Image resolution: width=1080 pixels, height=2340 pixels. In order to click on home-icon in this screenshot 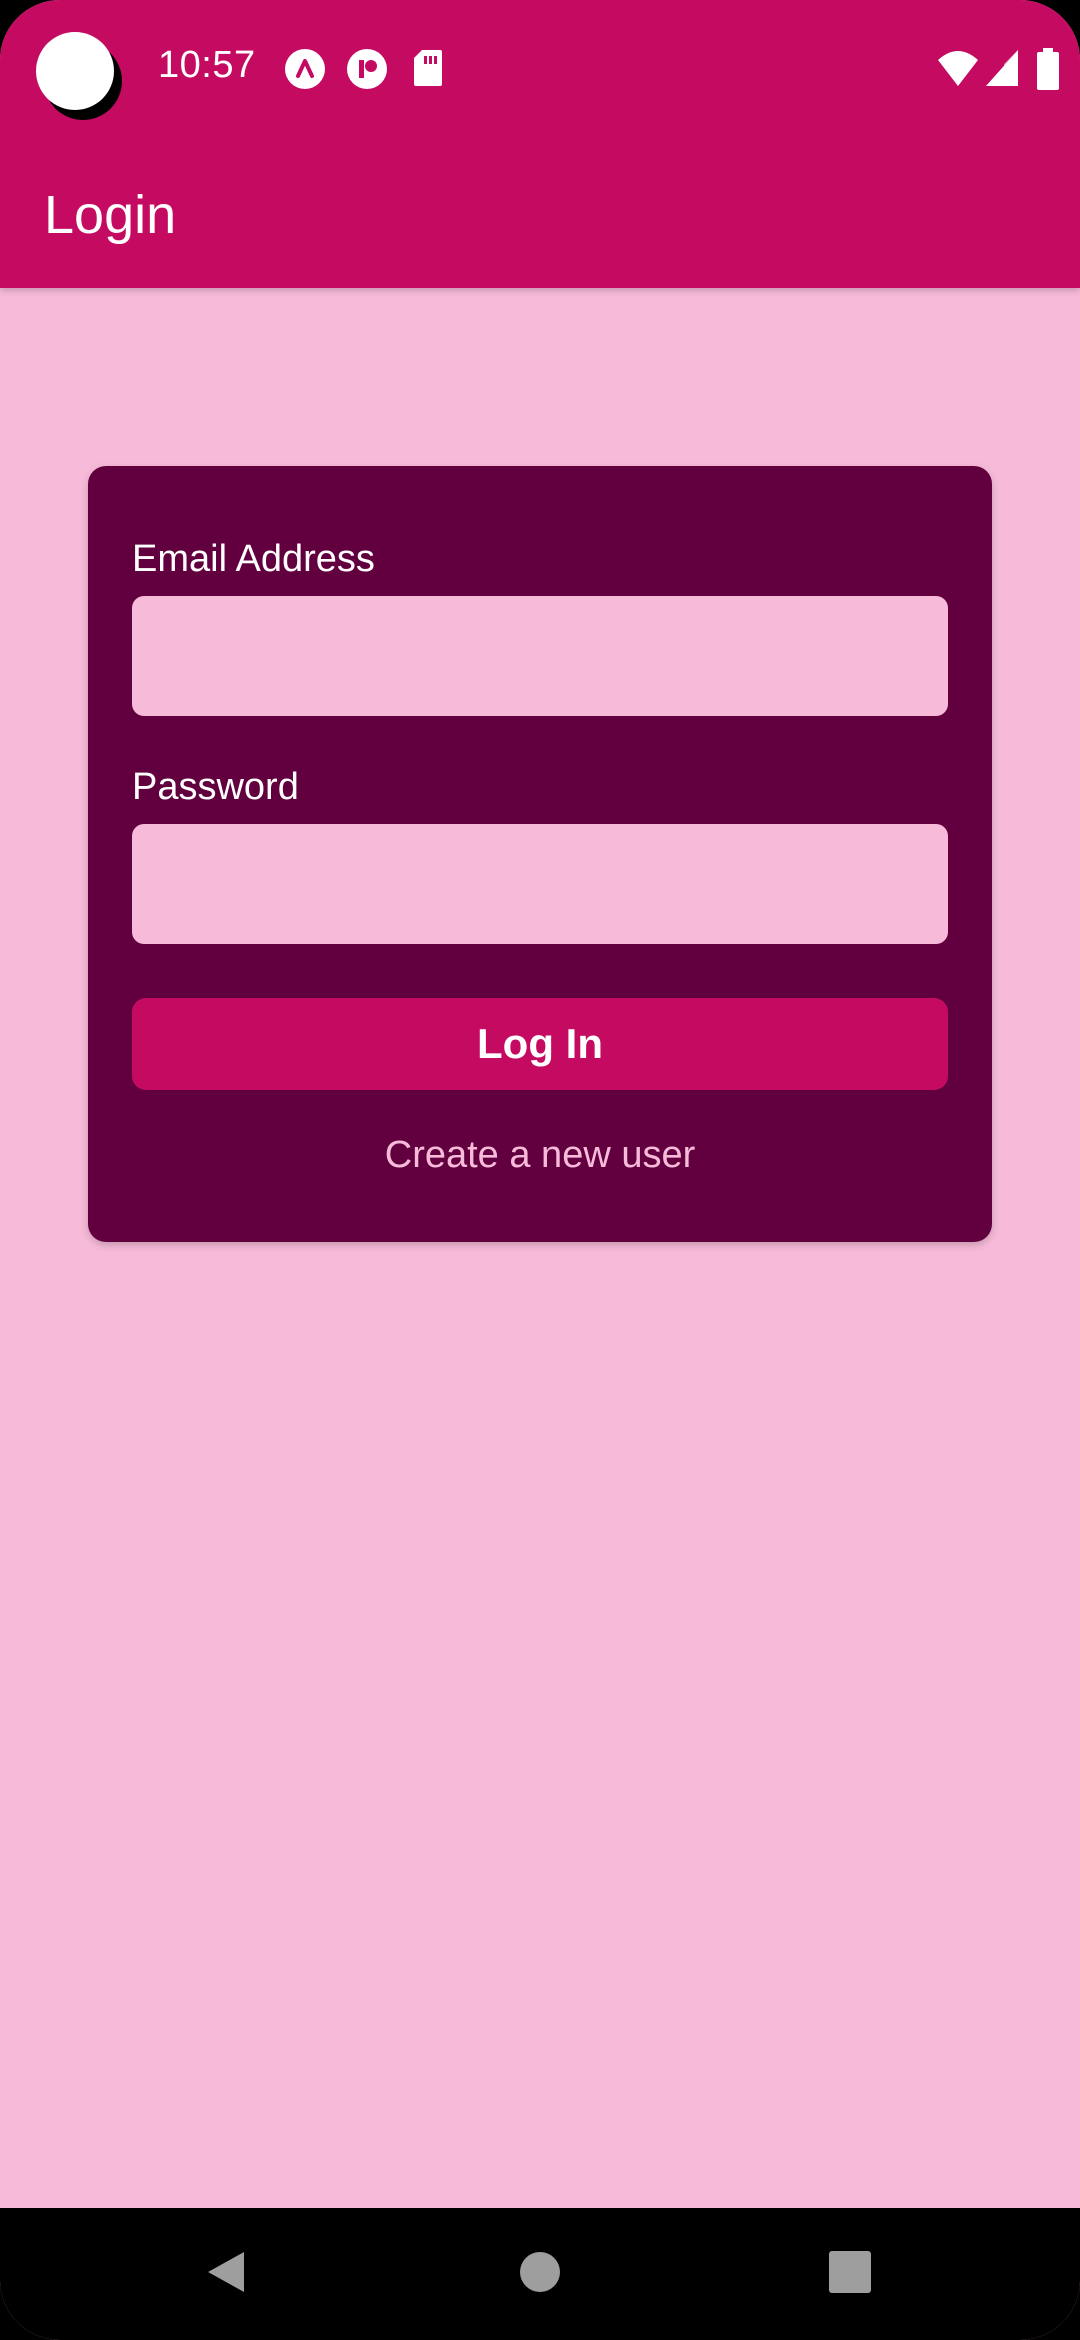, I will do `click(540, 2274)`.